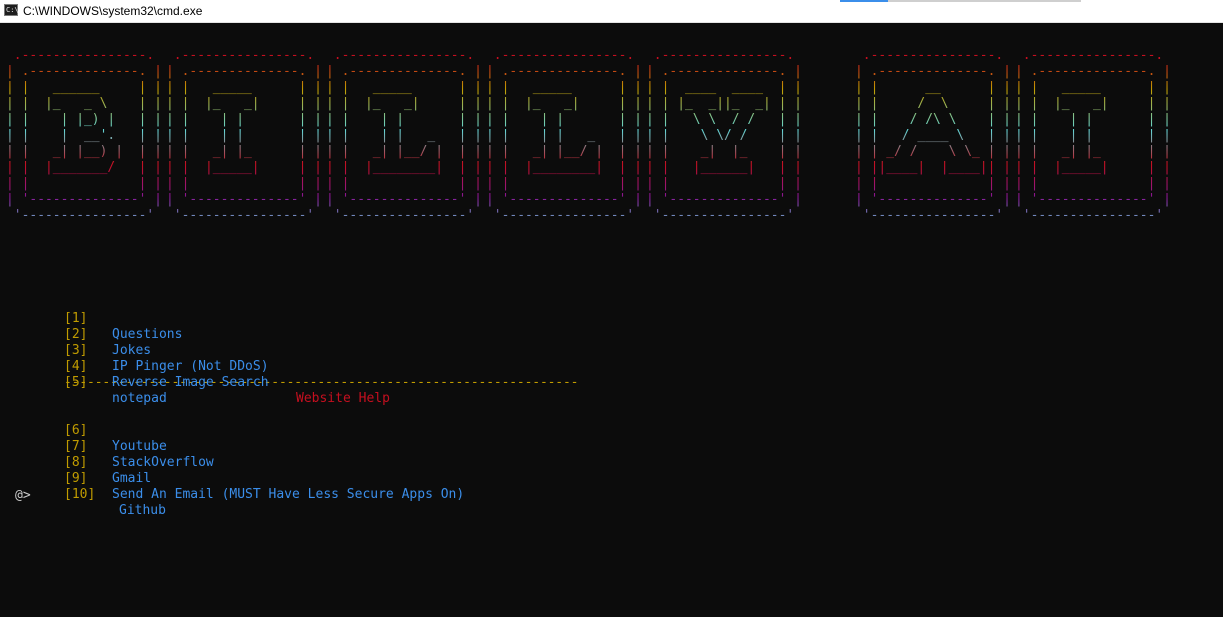 The height and width of the screenshot is (617, 1223). What do you see at coordinates (76, 382) in the screenshot?
I see `option-number: [5]` at bounding box center [76, 382].